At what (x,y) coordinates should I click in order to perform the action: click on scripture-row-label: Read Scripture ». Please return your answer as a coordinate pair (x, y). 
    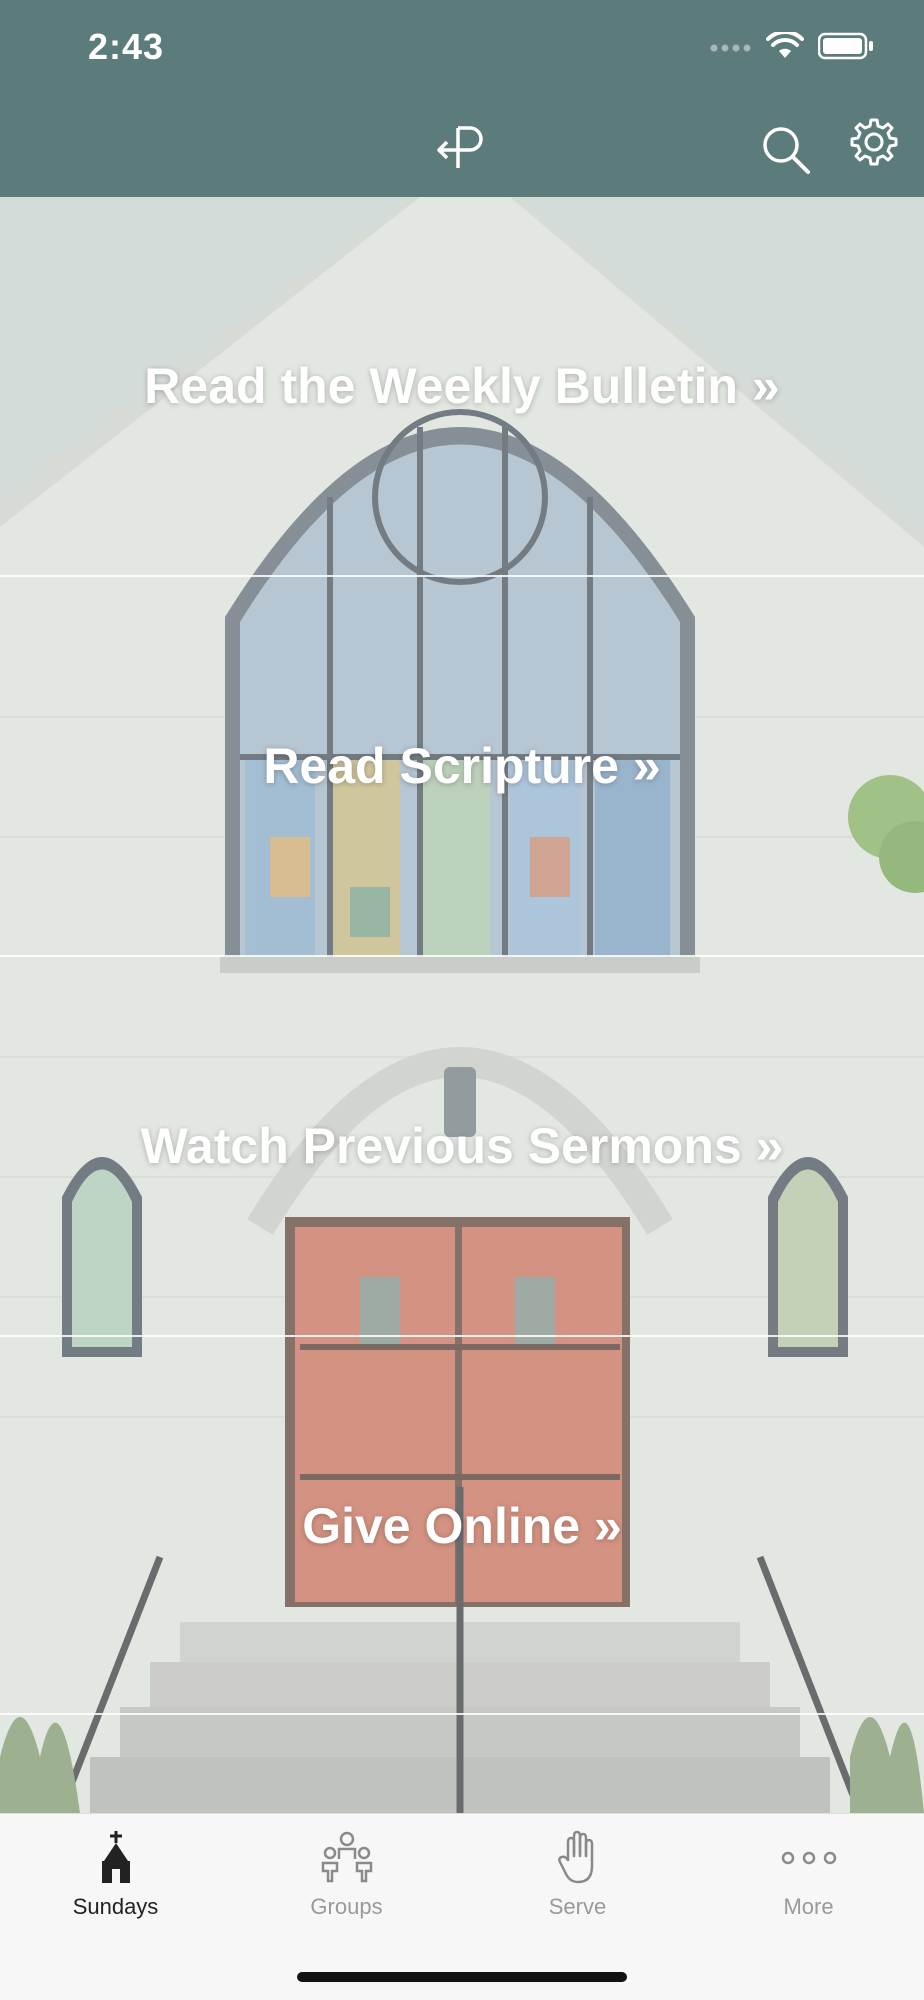
    Looking at the image, I should click on (462, 766).